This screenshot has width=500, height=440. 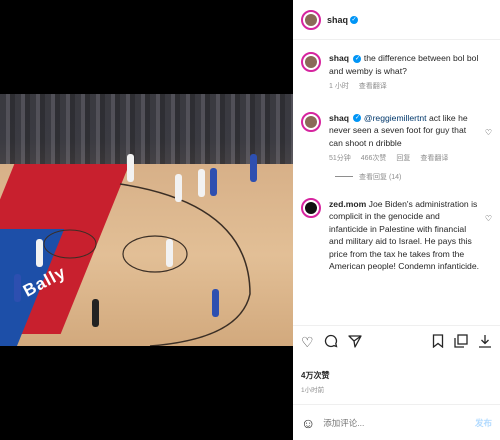 What do you see at coordinates (396, 342) in the screenshot?
I see `post-actions: ♡` at bounding box center [396, 342].